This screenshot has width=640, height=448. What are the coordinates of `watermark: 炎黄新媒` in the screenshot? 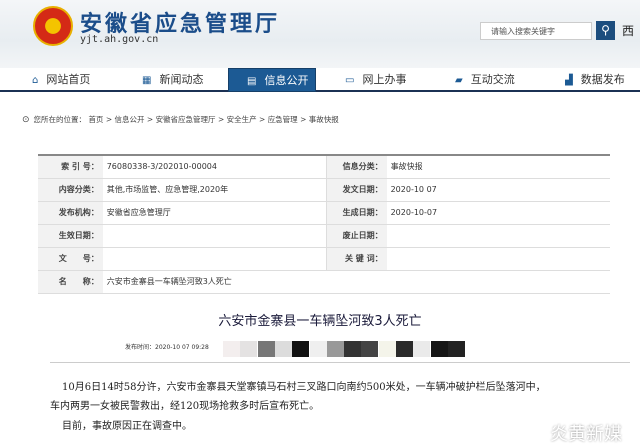 It's located at (586, 434).